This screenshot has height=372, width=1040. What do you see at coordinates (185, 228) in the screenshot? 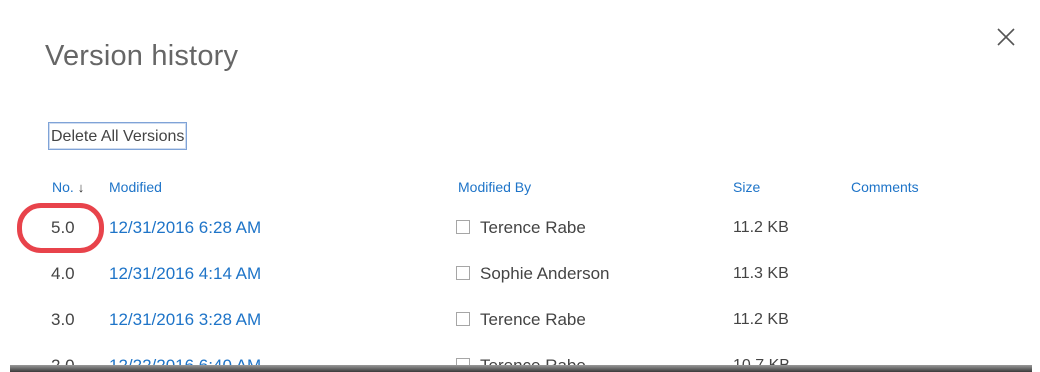
I see `version-modified-link: 12/31/2016 6:28 AM` at bounding box center [185, 228].